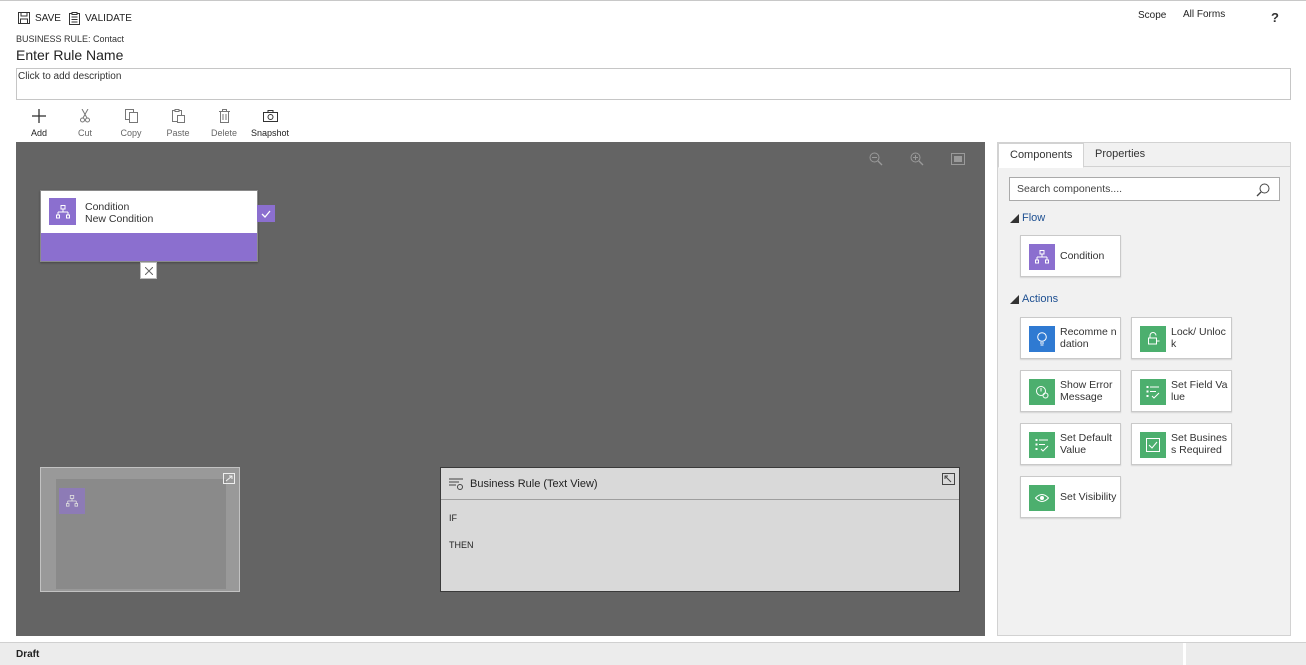  Describe the element at coordinates (85, 116) in the screenshot. I see `scissors-icon` at that location.